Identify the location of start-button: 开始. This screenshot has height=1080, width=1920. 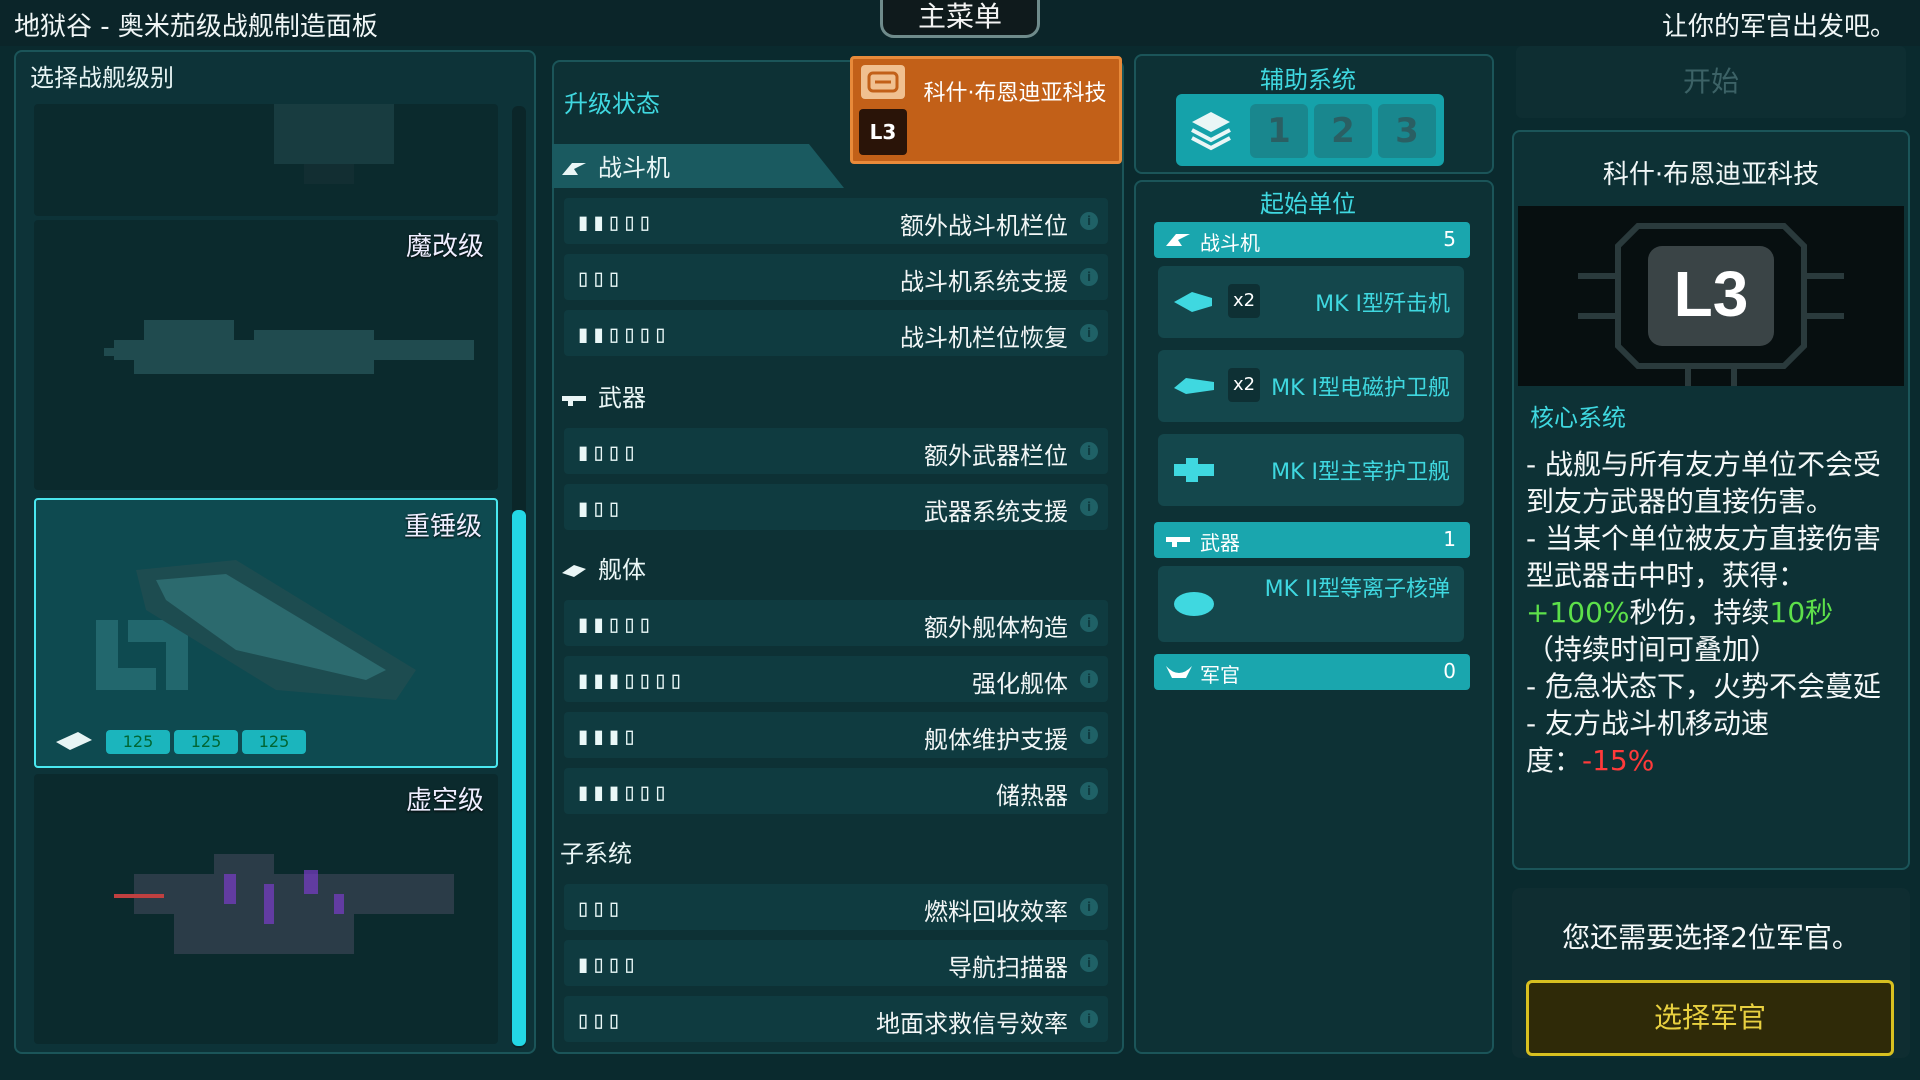
(1711, 82).